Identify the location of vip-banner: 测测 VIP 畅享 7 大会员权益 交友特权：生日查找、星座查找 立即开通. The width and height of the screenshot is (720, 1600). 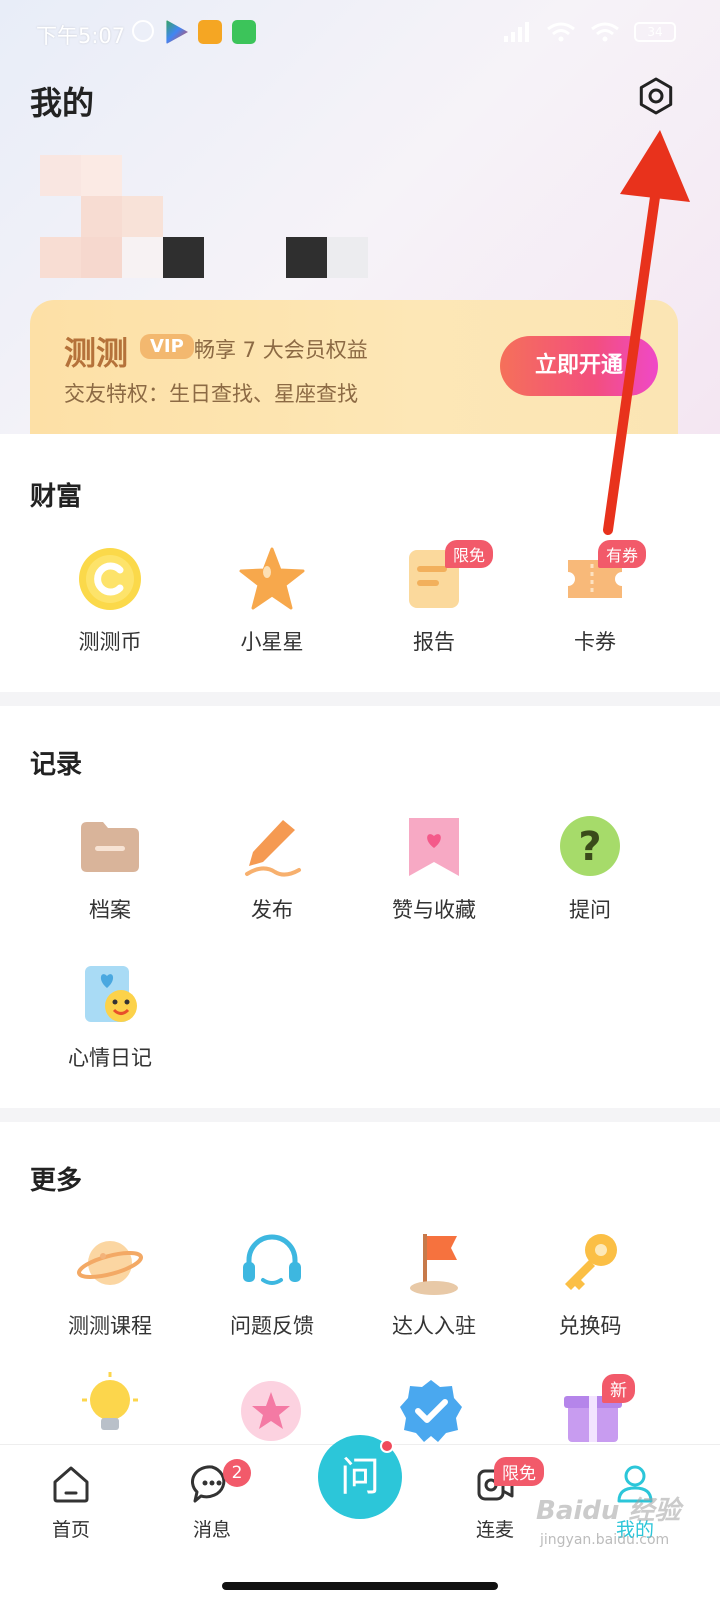
(354, 367).